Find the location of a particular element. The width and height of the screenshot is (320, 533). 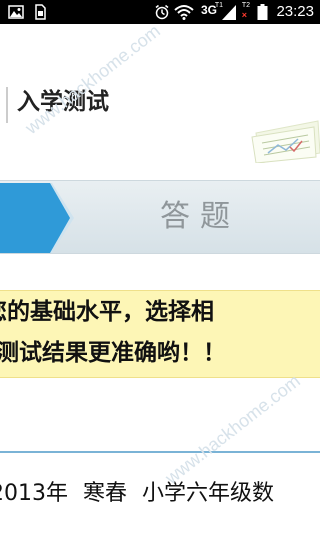

completed-step-arrow is located at coordinates (37, 218).